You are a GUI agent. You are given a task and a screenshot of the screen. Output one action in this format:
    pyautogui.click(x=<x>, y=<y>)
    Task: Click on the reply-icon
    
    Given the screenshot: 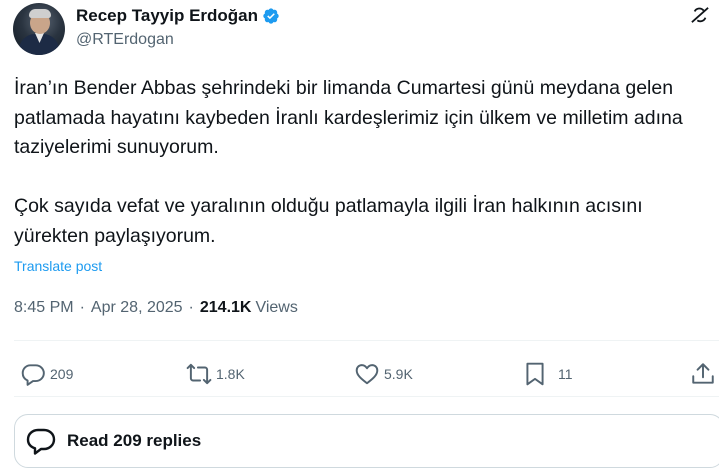 What is the action you would take?
    pyautogui.click(x=33, y=375)
    